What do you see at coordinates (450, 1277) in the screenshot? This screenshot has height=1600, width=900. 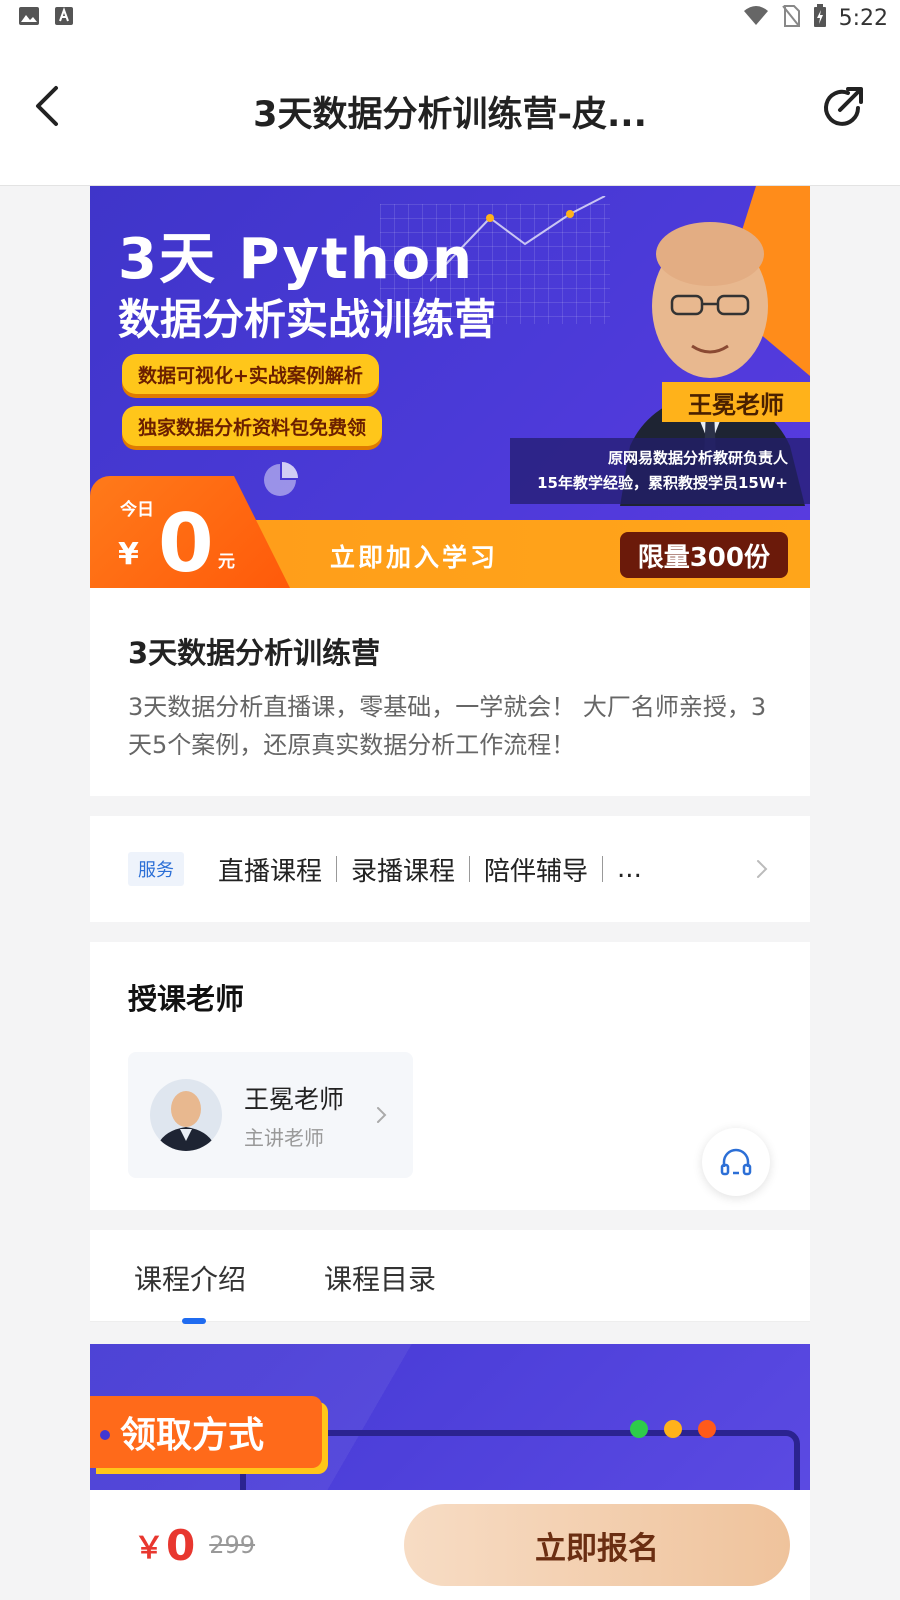 I see `course-tabs: 课程介绍 课程目录` at bounding box center [450, 1277].